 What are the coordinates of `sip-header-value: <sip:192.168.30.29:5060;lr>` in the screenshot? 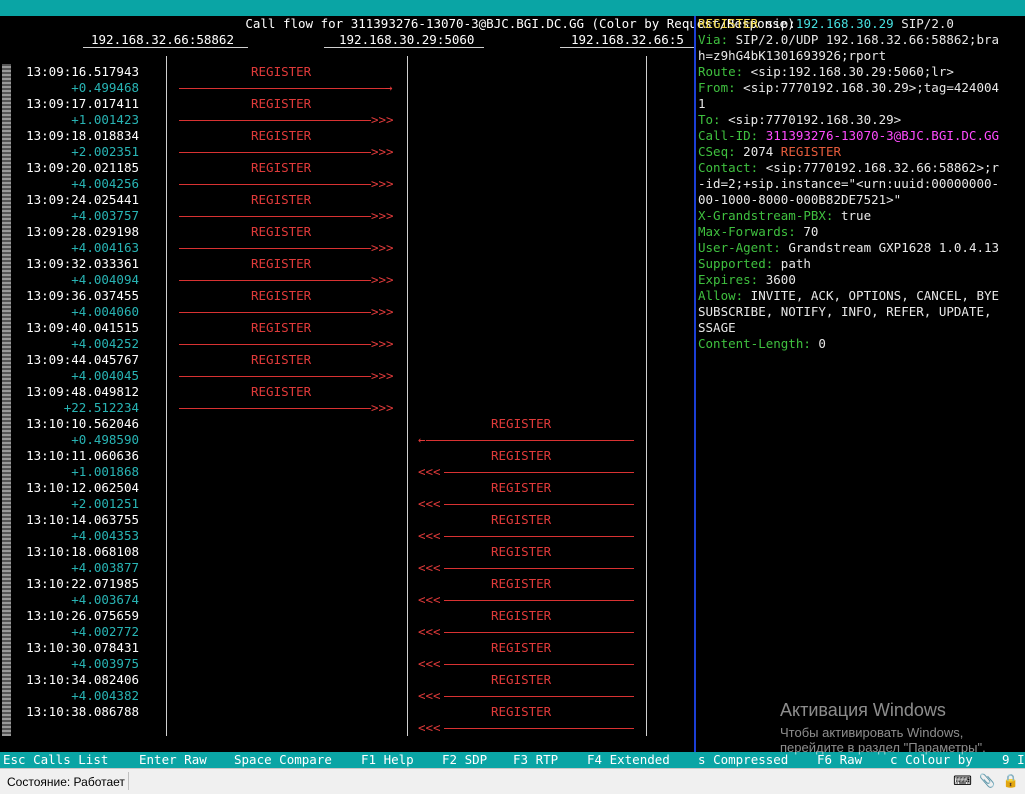 It's located at (848, 71).